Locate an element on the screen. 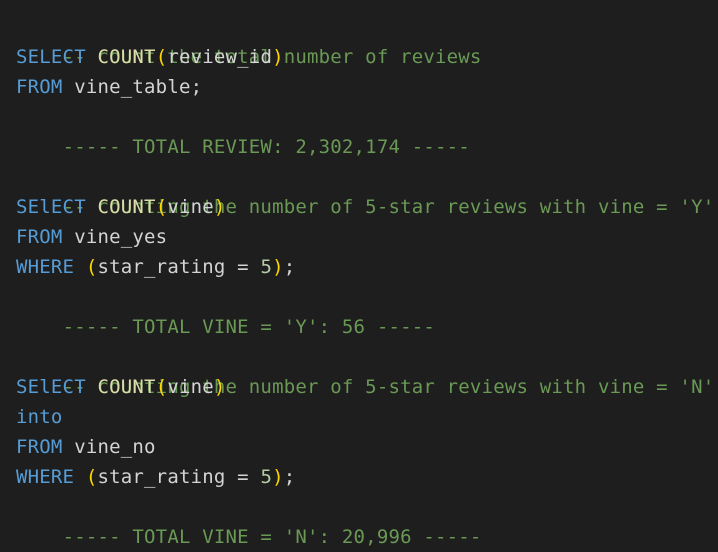  code-line-1: -- count the total number of reviews is located at coordinates (367, 40).